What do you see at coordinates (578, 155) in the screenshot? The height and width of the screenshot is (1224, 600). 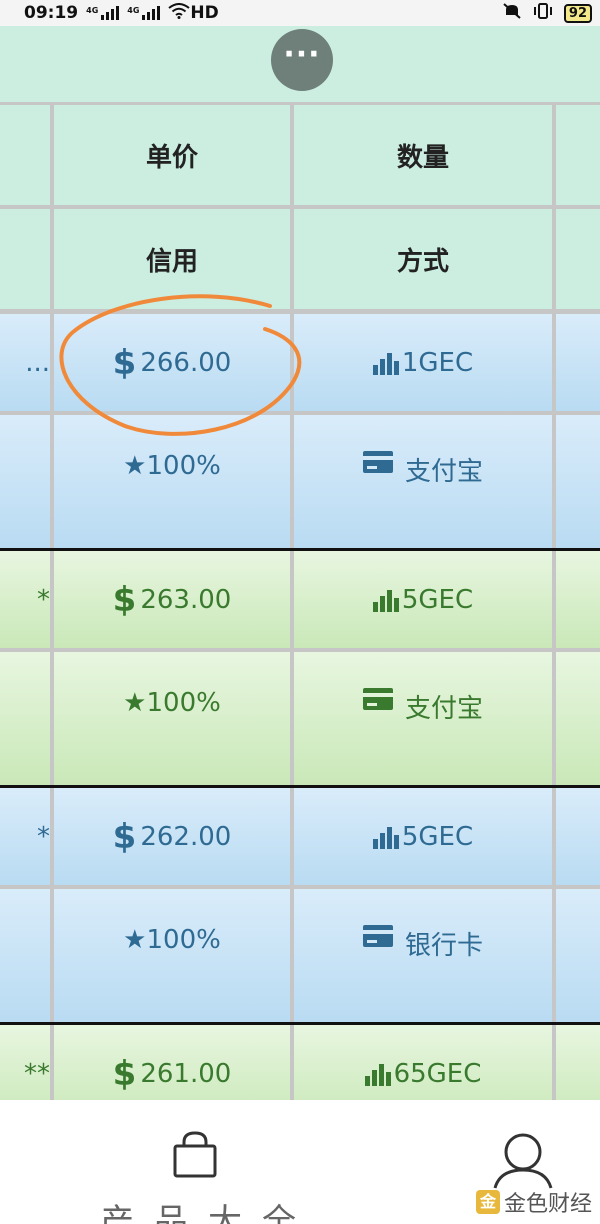 I see `header-cell-right` at bounding box center [578, 155].